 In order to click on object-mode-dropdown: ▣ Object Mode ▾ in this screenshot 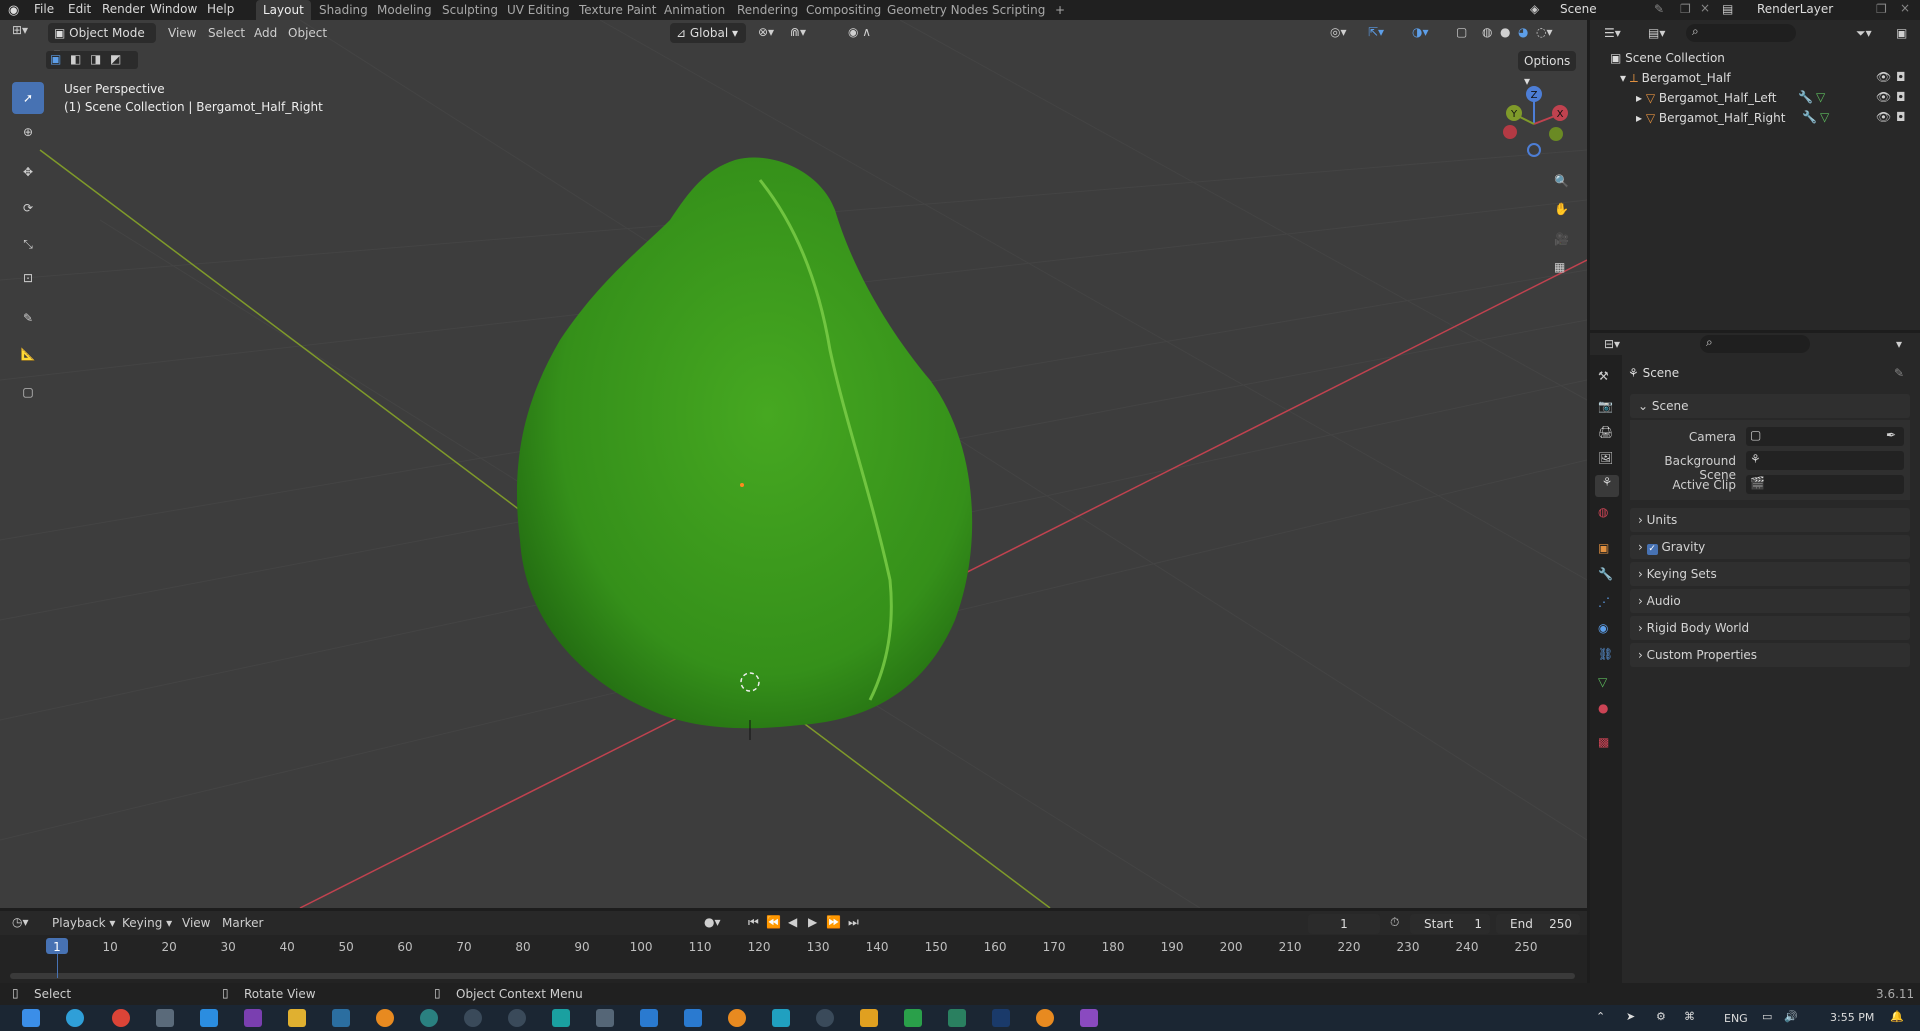, I will do `click(102, 41)`.